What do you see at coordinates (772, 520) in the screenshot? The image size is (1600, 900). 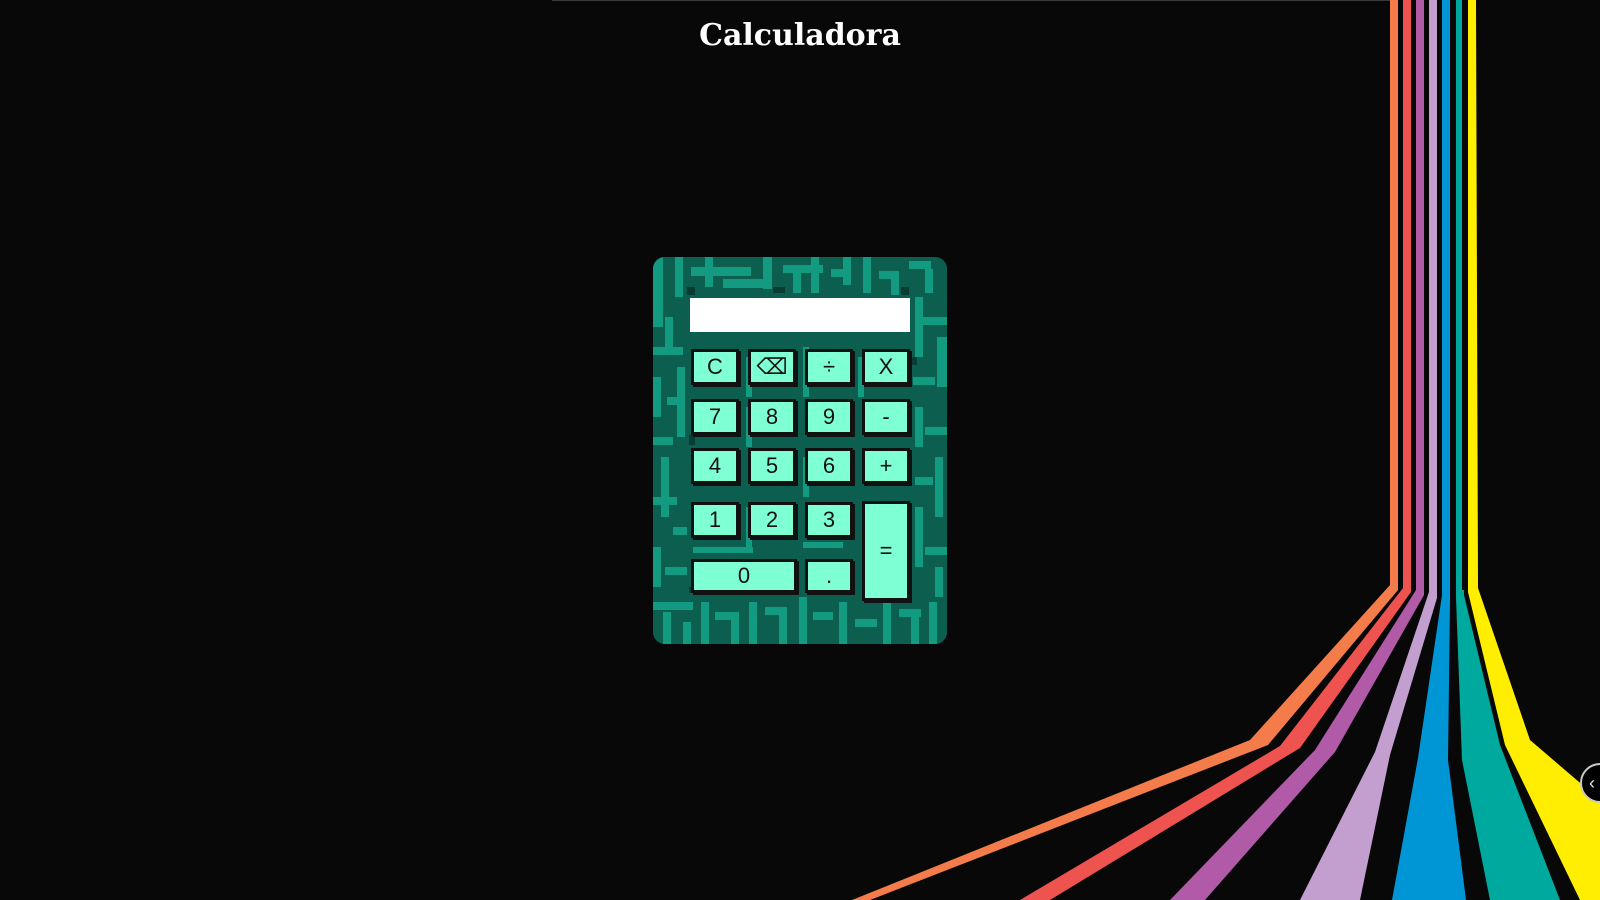 I see `key-2: 2` at bounding box center [772, 520].